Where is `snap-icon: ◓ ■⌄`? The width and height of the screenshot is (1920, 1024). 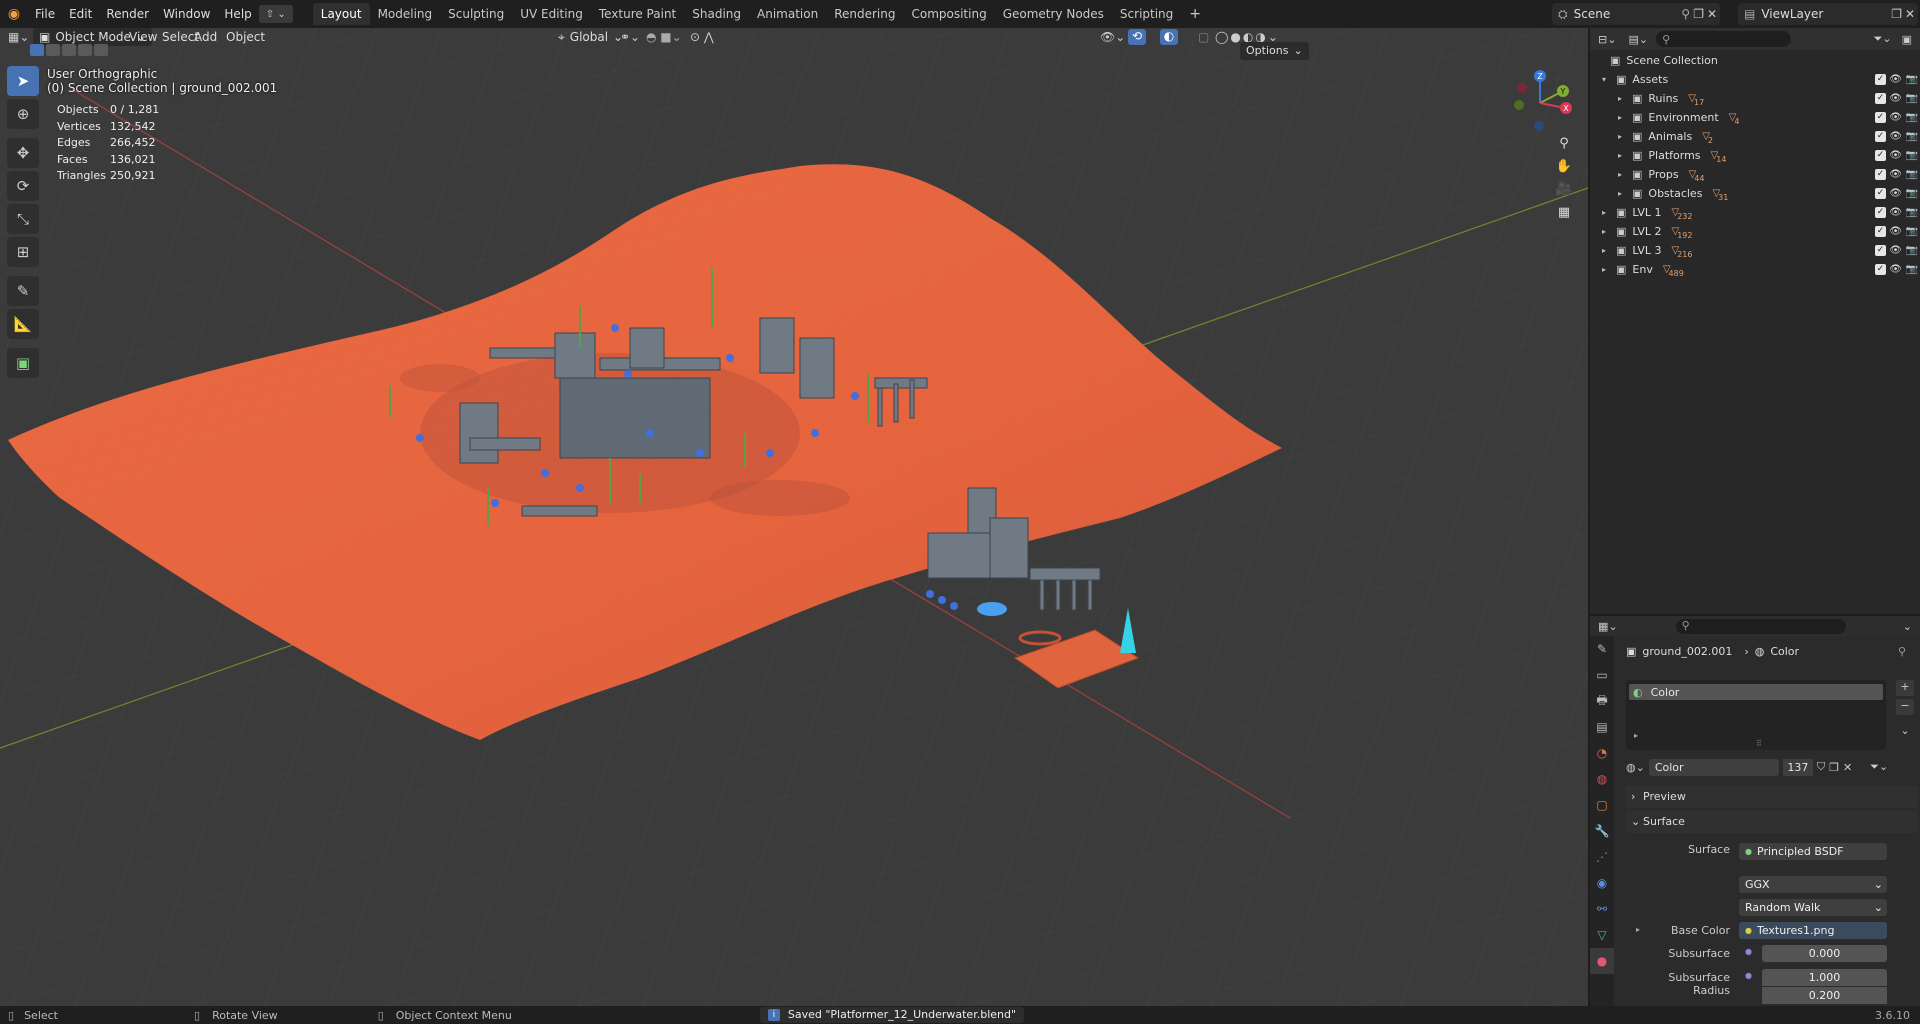
snap-icon: ◓ ■⌄ is located at coordinates (664, 37).